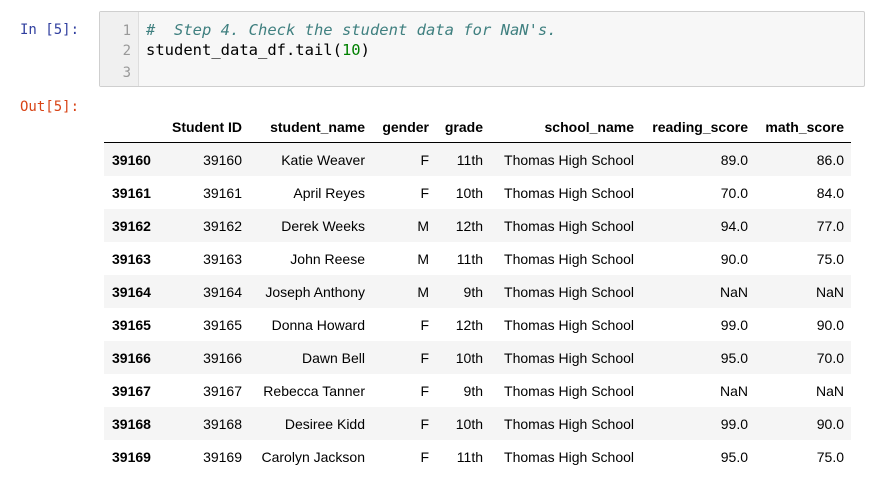  What do you see at coordinates (323, 226) in the screenshot?
I see `cell-student-name: Derek Weeks` at bounding box center [323, 226].